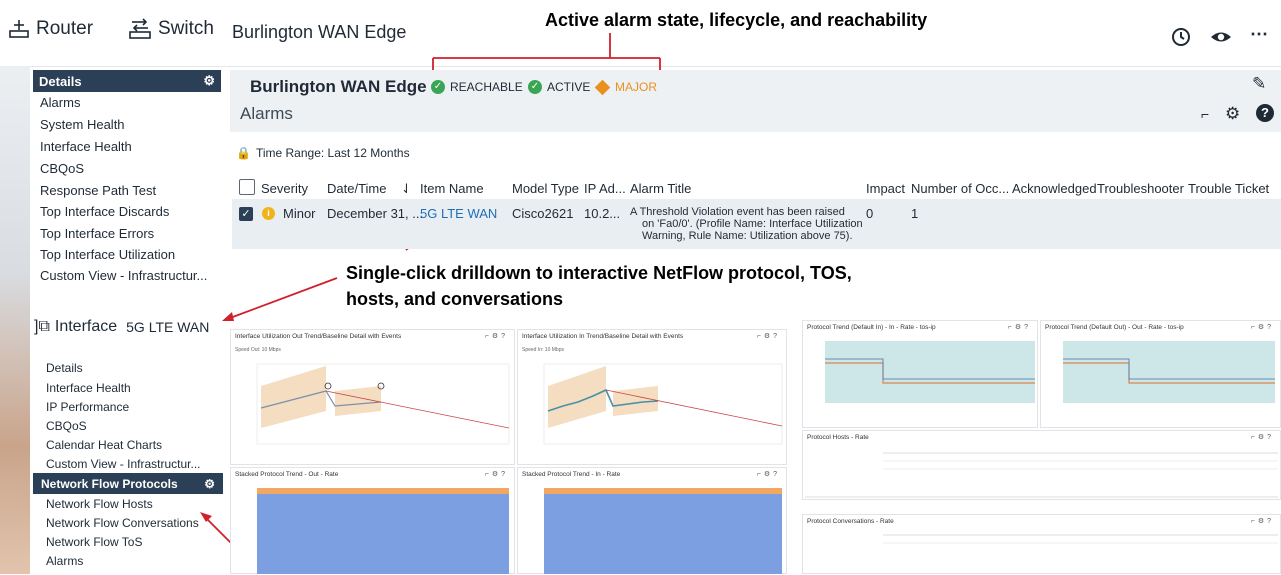 The height and width of the screenshot is (575, 1281). I want to click on interface-item-cbqos: CBQoS, so click(66, 426).